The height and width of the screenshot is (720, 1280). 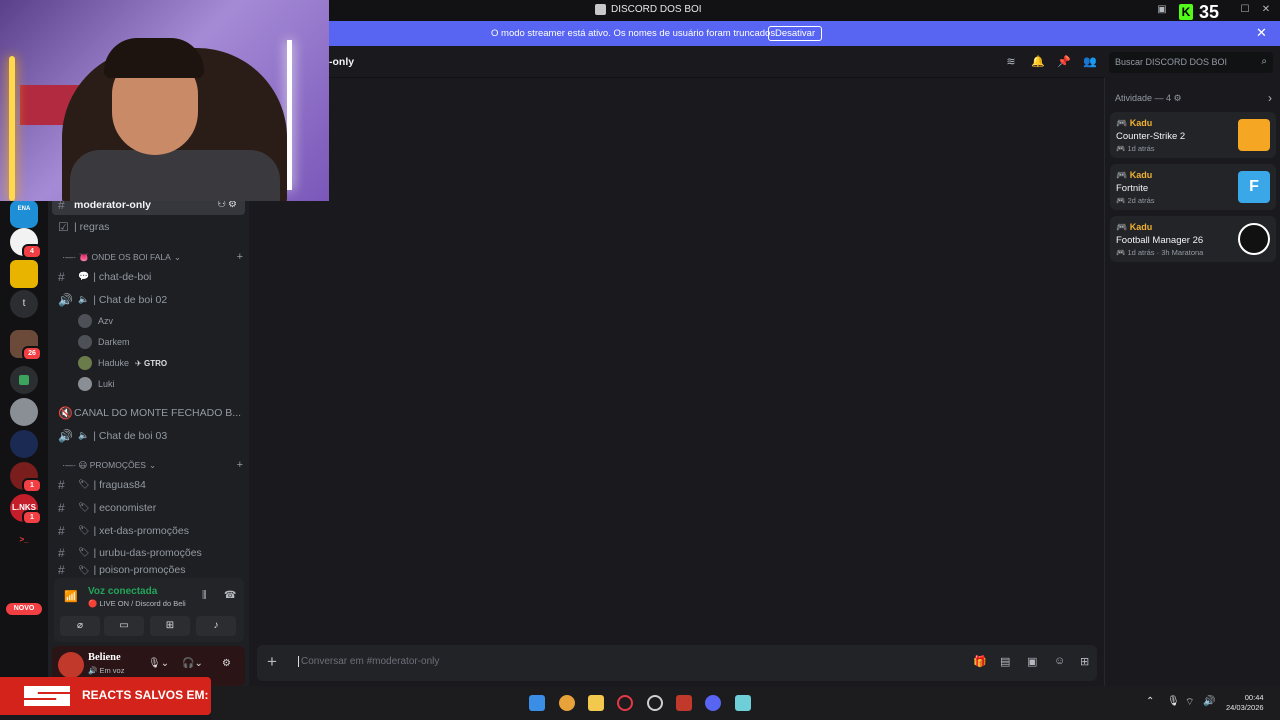 What do you see at coordinates (1011, 62) in the screenshot?
I see `threads-icon: ≋` at bounding box center [1011, 62].